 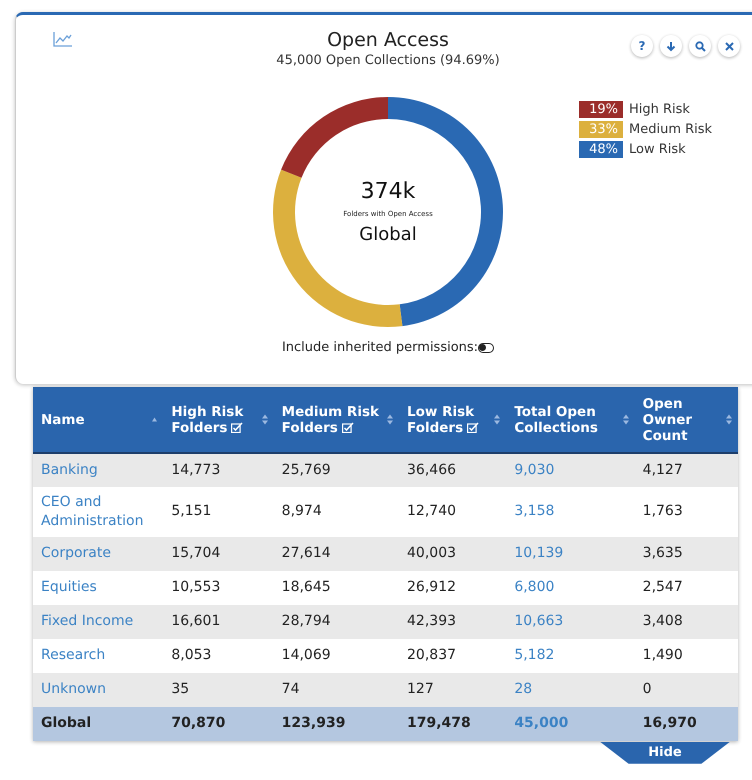 What do you see at coordinates (331, 420) in the screenshot?
I see `column-label: Medium Risk Folders` at bounding box center [331, 420].